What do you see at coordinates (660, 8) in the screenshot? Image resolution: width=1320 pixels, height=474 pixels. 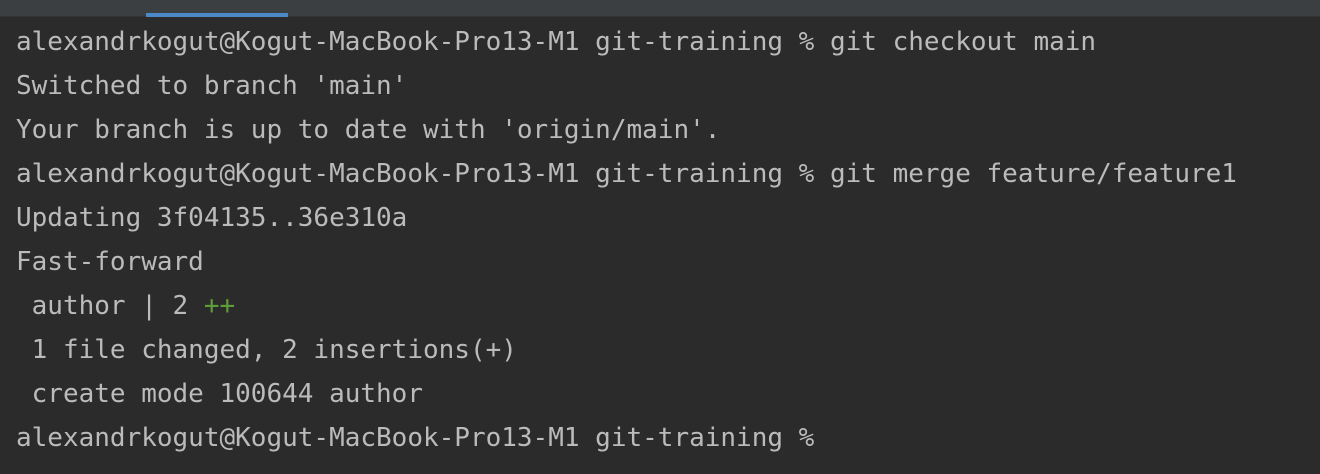 I see `terminal-tab-strip` at bounding box center [660, 8].